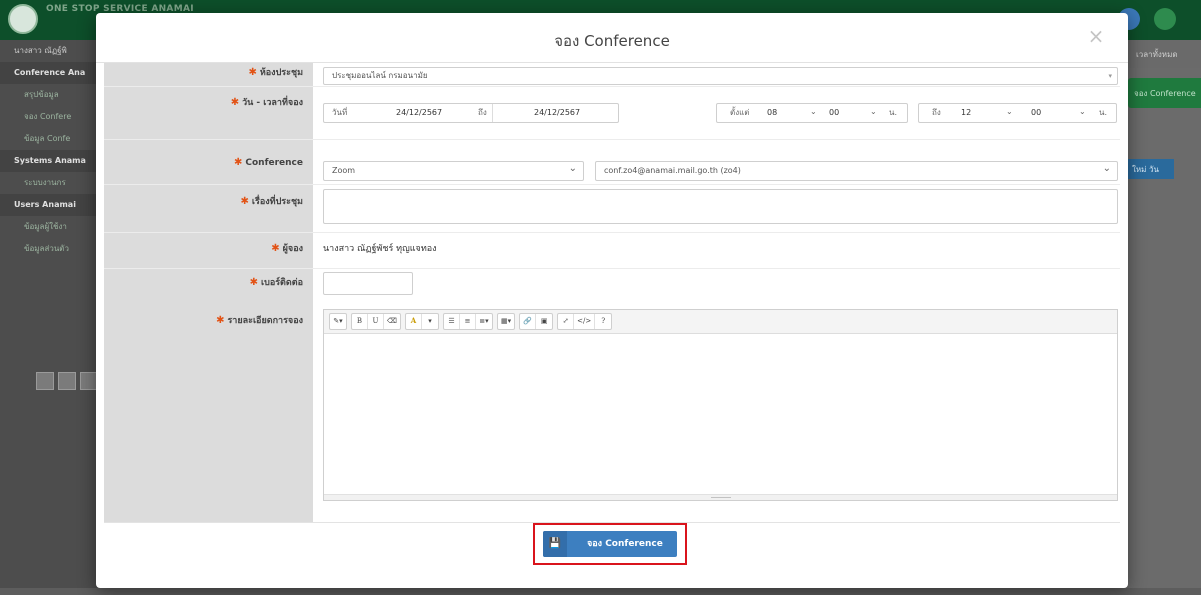 This screenshot has width=1201, height=595. I want to click on refresh-icon, so click(67, 381).